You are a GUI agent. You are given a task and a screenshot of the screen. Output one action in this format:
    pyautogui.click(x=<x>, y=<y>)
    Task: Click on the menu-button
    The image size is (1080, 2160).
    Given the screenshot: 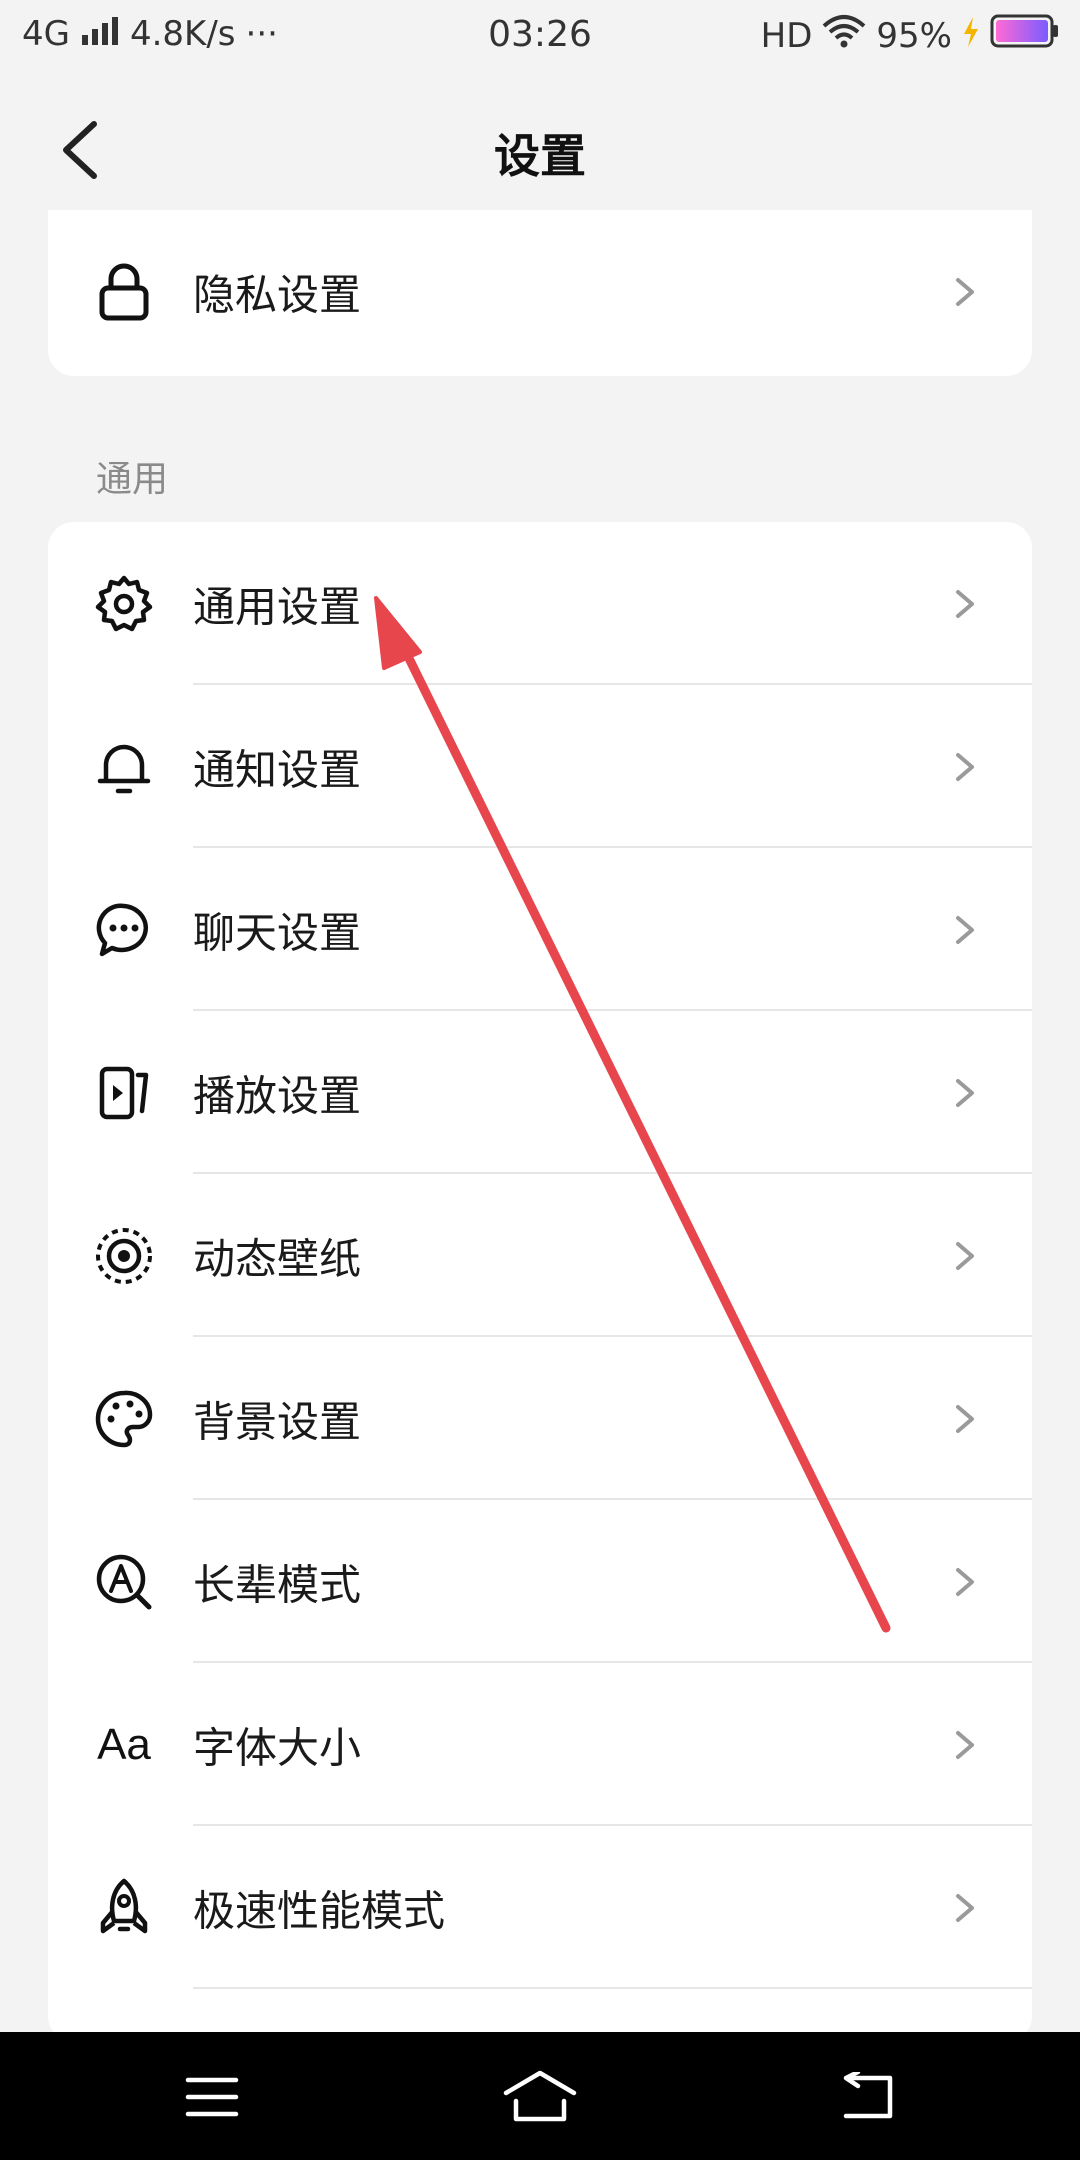 What is the action you would take?
    pyautogui.click(x=212, y=2097)
    